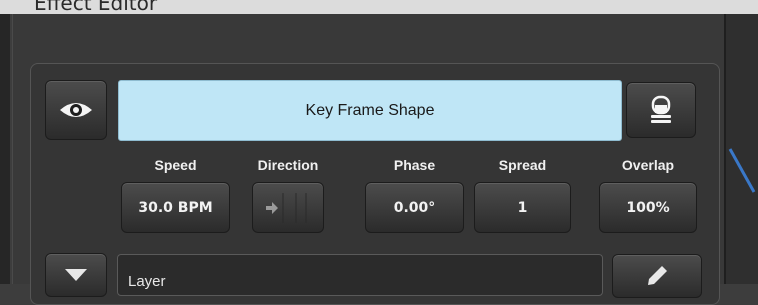 The width and height of the screenshot is (758, 305). I want to click on direction-button, so click(288, 207).